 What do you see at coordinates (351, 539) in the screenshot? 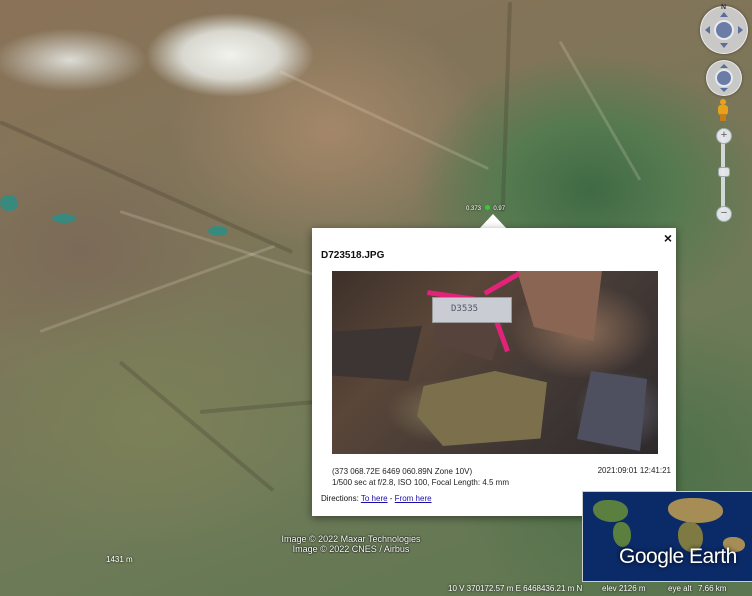
I see `attribution-line: Image © 2022 Maxar Technologies` at bounding box center [351, 539].